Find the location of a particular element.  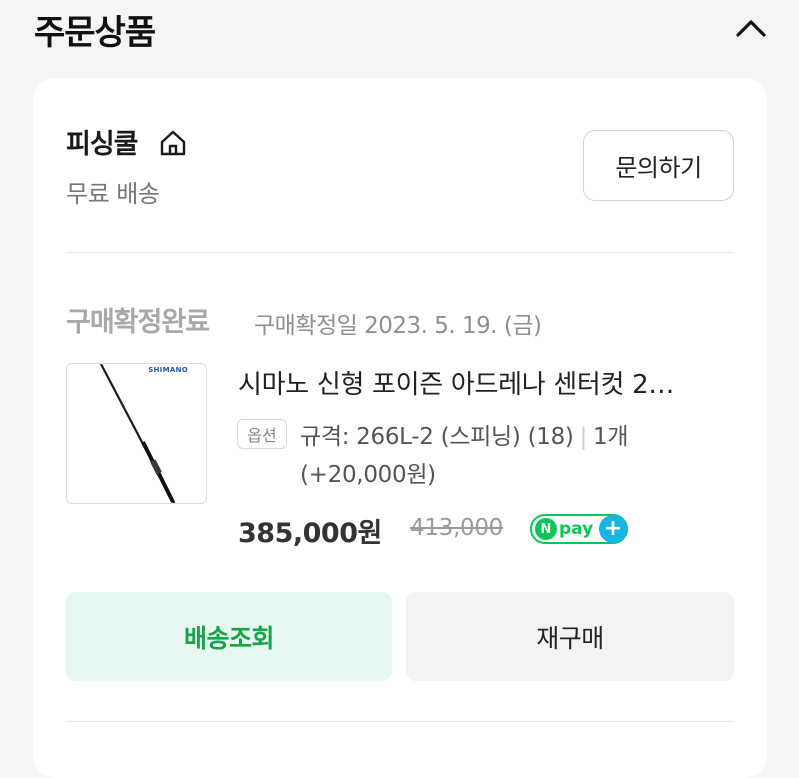

section-title: 주문상품 is located at coordinates (95, 33).